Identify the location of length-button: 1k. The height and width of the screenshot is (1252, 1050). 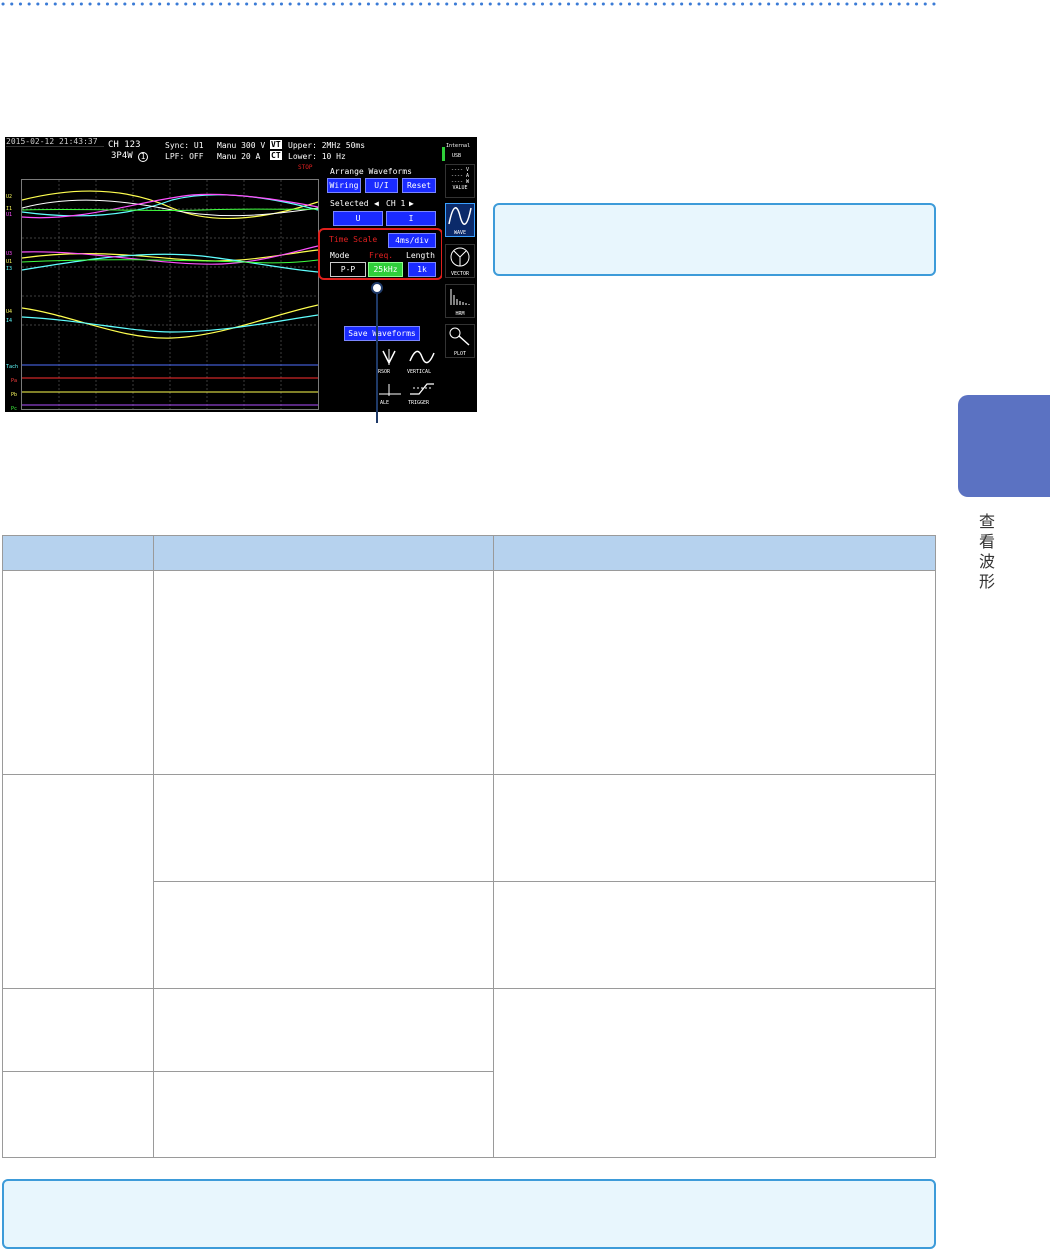
(422, 269).